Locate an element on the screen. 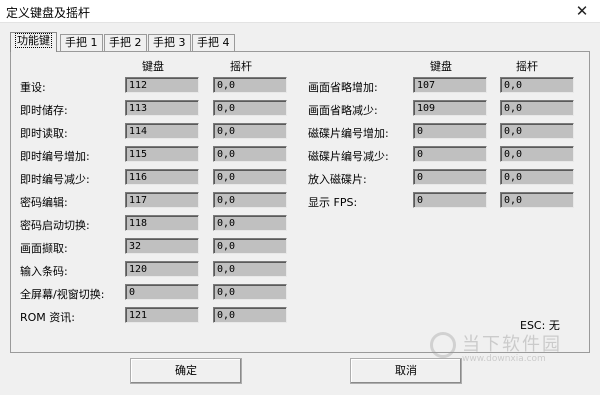 Image resolution: width=600 pixels, height=395 pixels. keyboard-binding-field: 117 is located at coordinates (162, 200).